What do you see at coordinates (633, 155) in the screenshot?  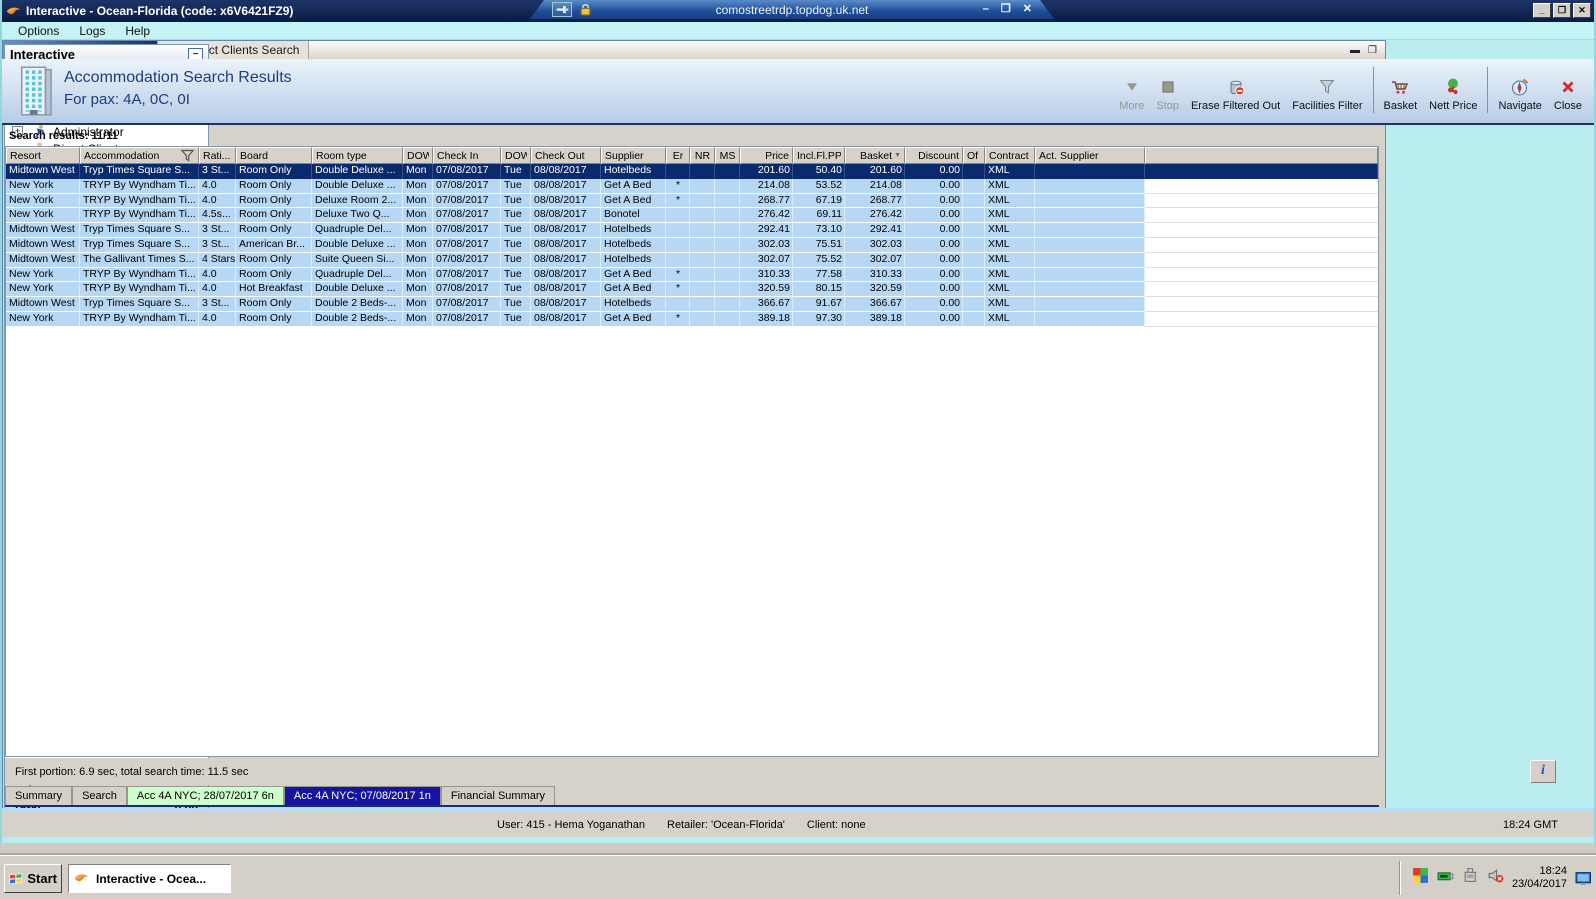 I see `column-header-supplier: Supplier` at bounding box center [633, 155].